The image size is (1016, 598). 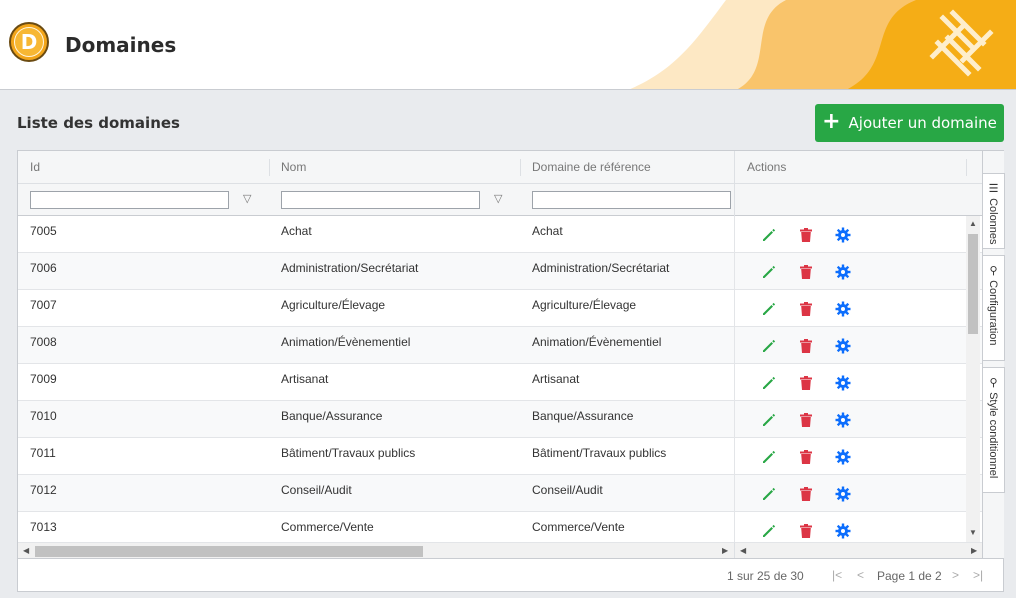 What do you see at coordinates (500, 527) in the screenshot?
I see `table-row: 7013 Commerce/Vente Commerce/Vente` at bounding box center [500, 527].